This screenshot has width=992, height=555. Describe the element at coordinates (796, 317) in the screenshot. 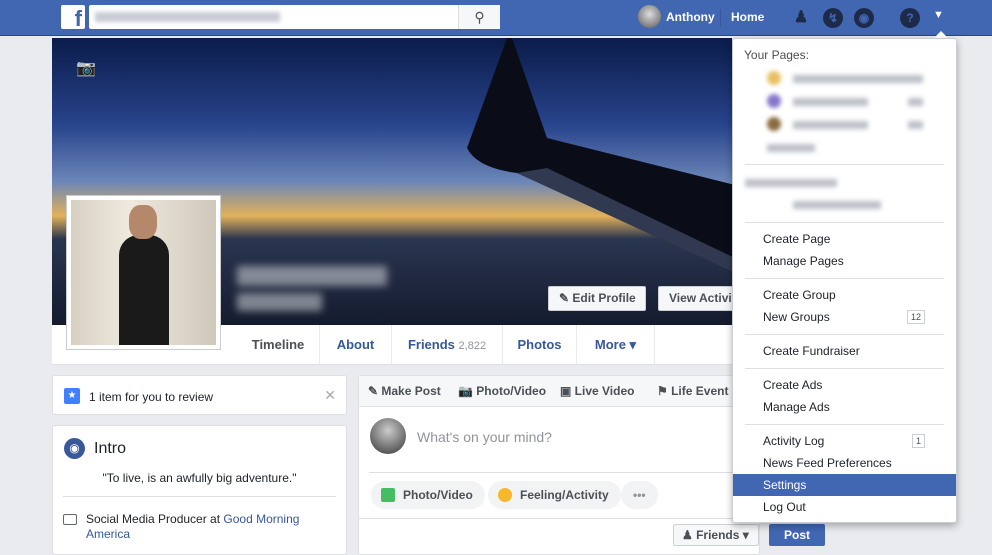

I see `menu-item-label: New Groups` at that location.